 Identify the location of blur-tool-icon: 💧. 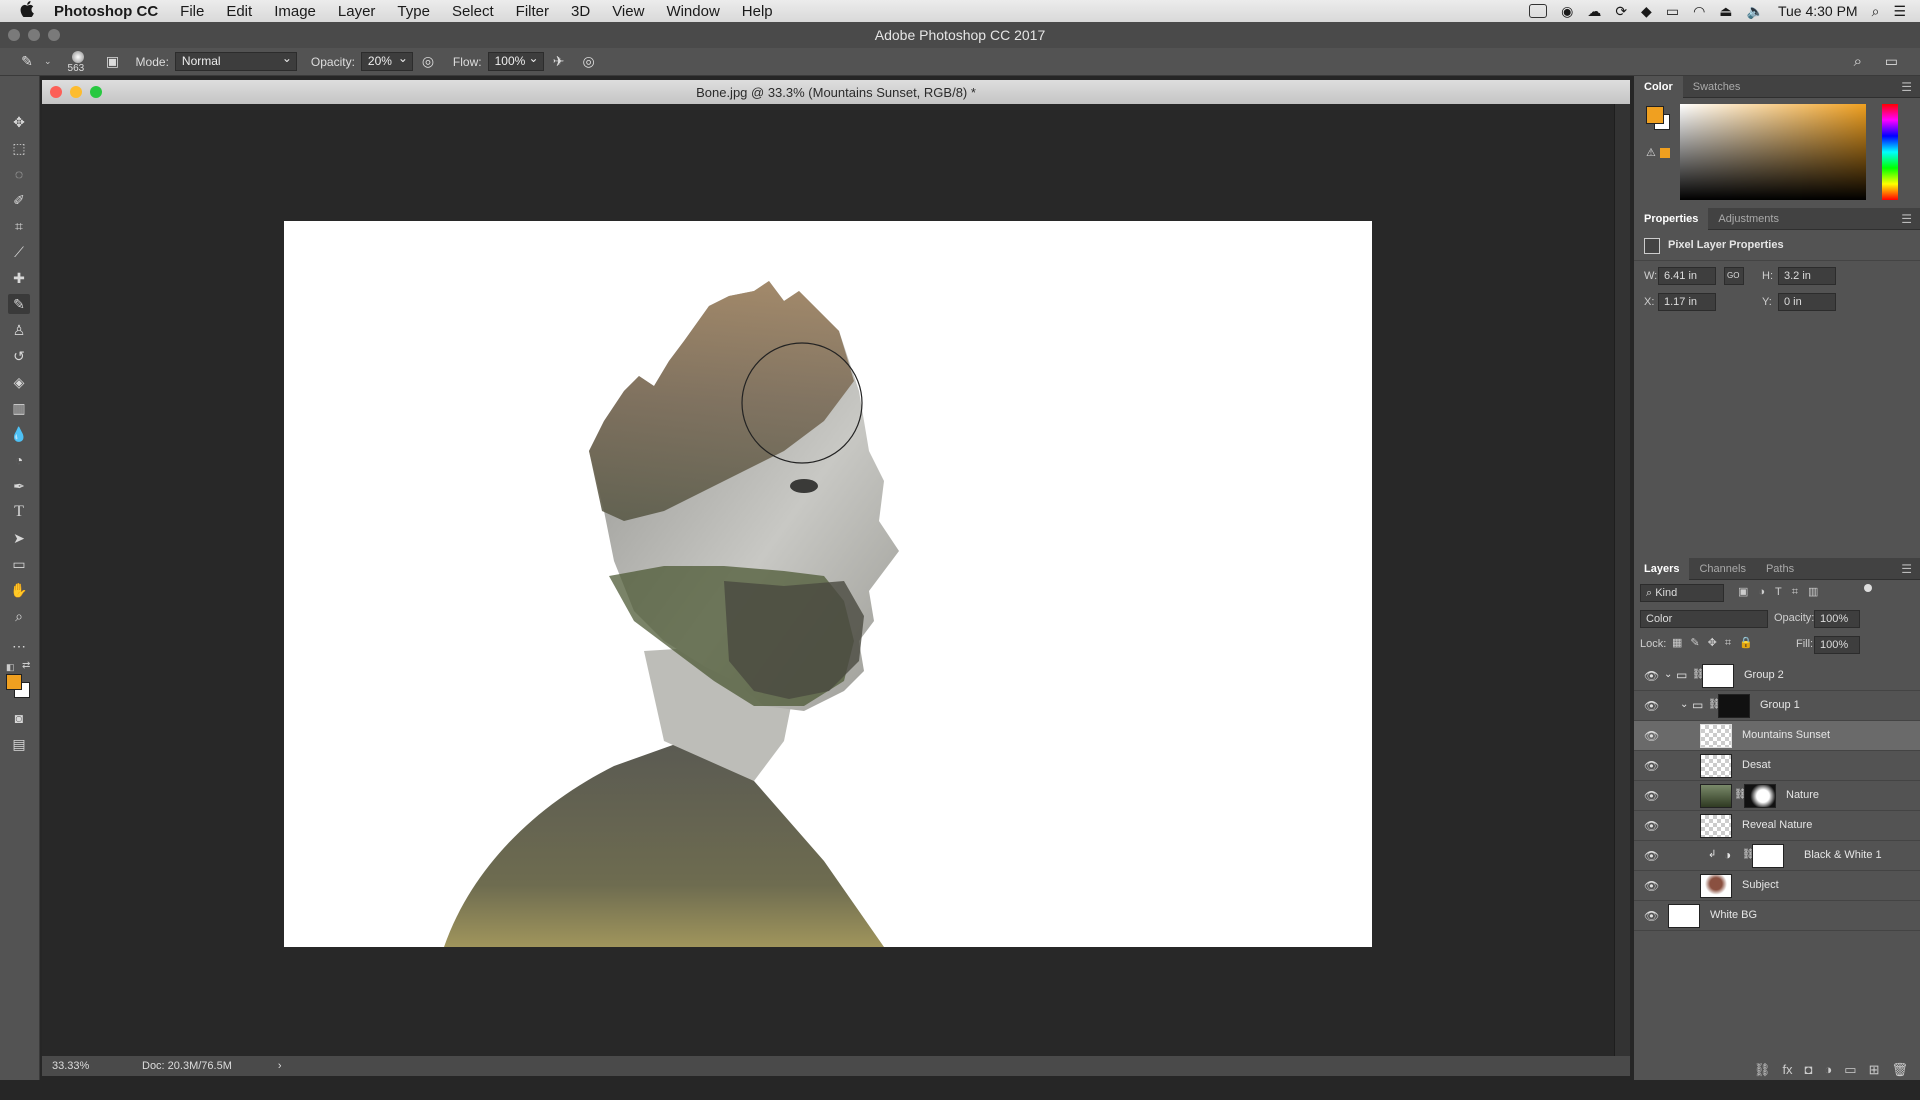
(19, 434).